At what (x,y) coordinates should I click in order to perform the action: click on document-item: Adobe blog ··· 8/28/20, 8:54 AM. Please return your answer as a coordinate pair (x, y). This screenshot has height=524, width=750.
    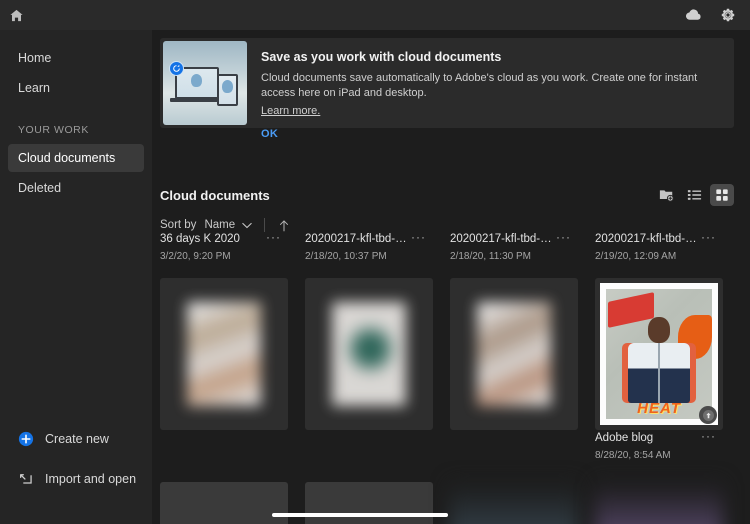
    Looking at the image, I should click on (659, 445).